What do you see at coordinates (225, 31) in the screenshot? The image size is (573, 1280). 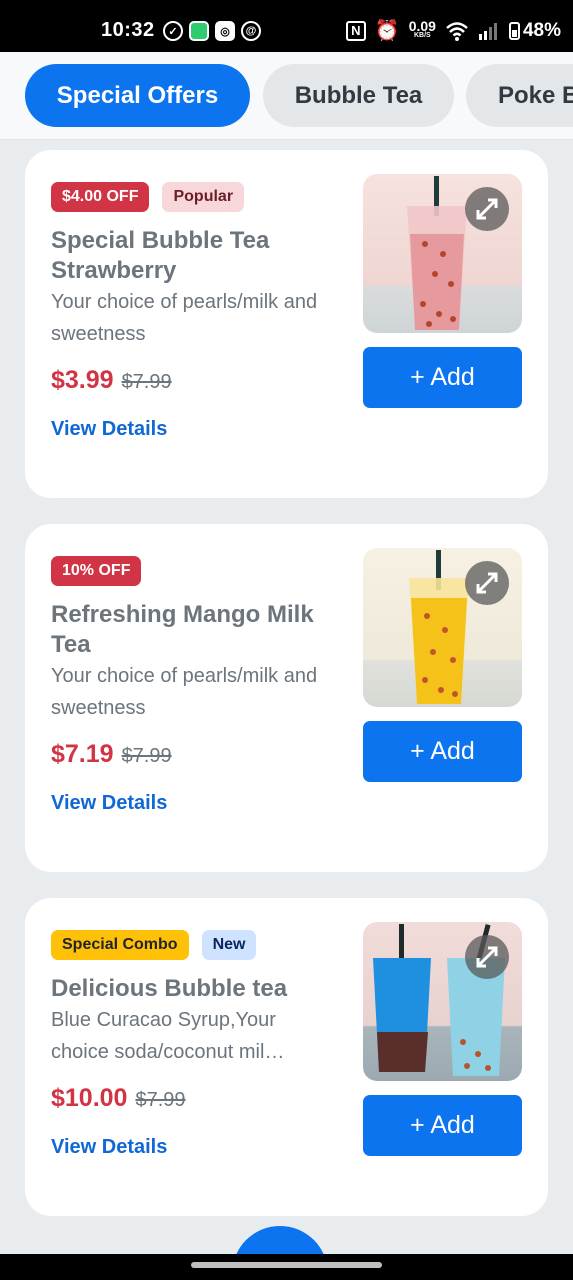 I see `camera-app-icon: ◎` at bounding box center [225, 31].